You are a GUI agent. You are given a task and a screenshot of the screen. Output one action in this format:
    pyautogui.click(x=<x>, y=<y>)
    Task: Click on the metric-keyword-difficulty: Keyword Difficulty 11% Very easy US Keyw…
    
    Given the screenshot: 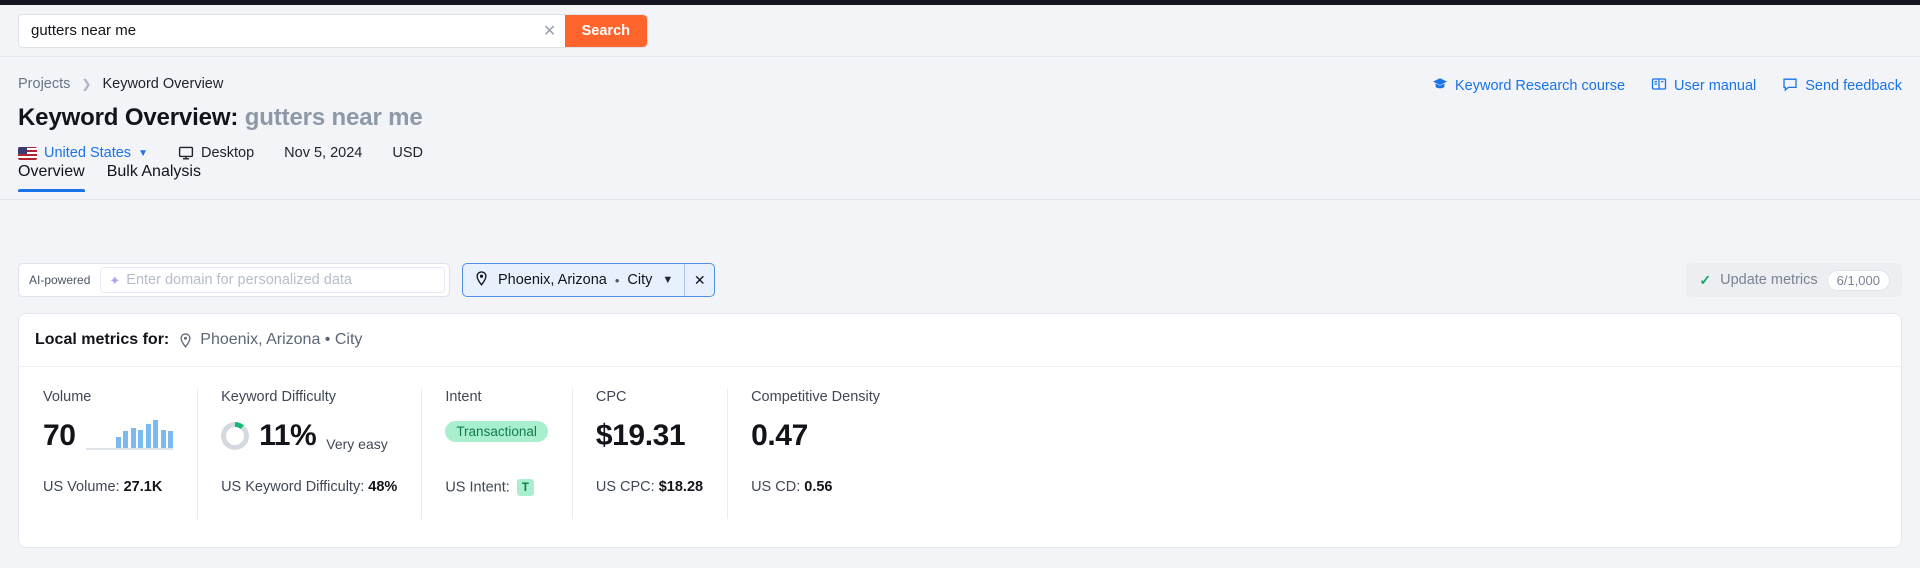 What is the action you would take?
    pyautogui.click(x=309, y=468)
    